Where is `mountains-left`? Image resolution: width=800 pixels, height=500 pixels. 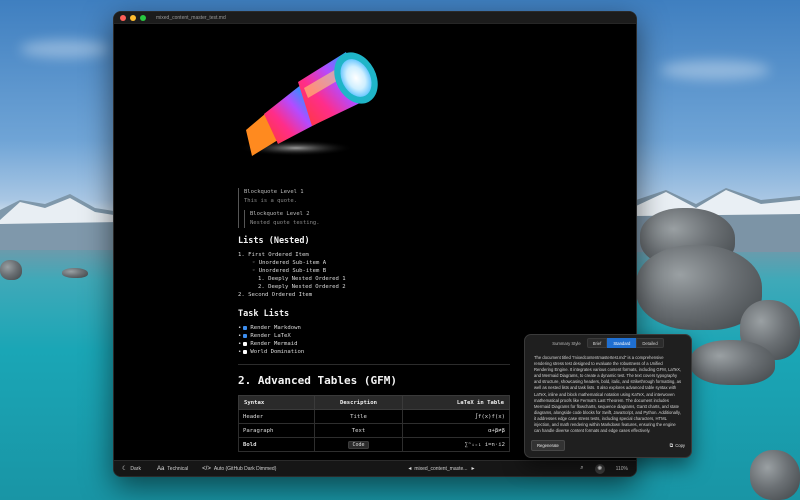 mountains-left is located at coordinates (60, 222).